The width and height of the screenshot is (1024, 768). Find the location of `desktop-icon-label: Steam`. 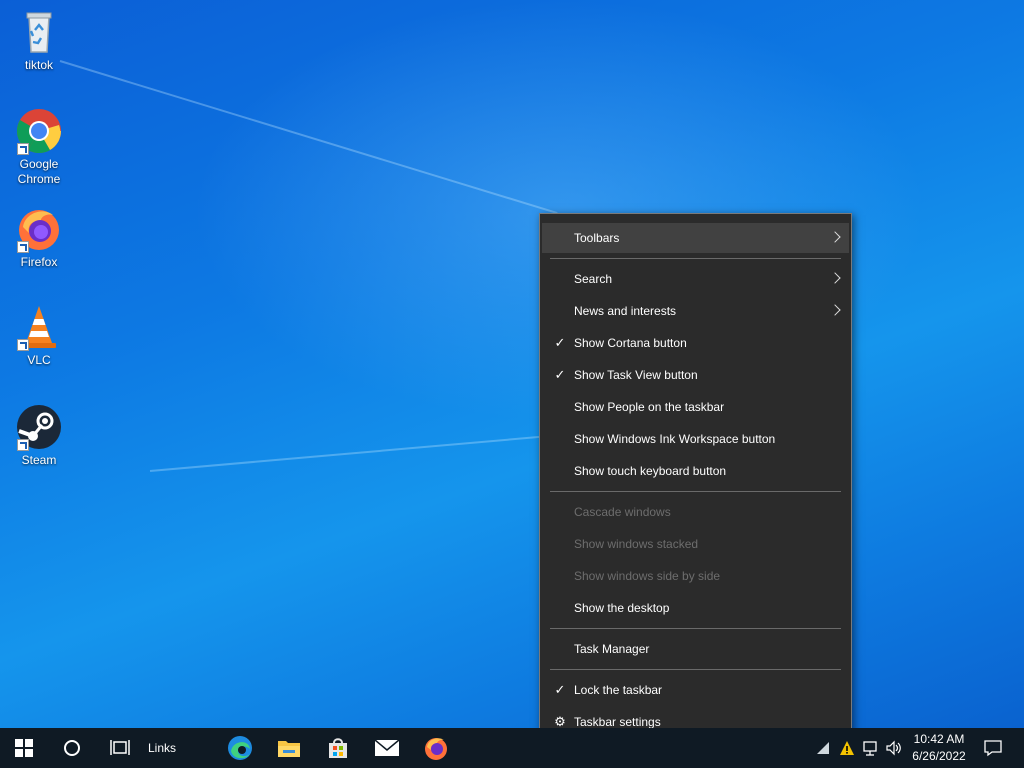

desktop-icon-label: Steam is located at coordinates (39, 460).